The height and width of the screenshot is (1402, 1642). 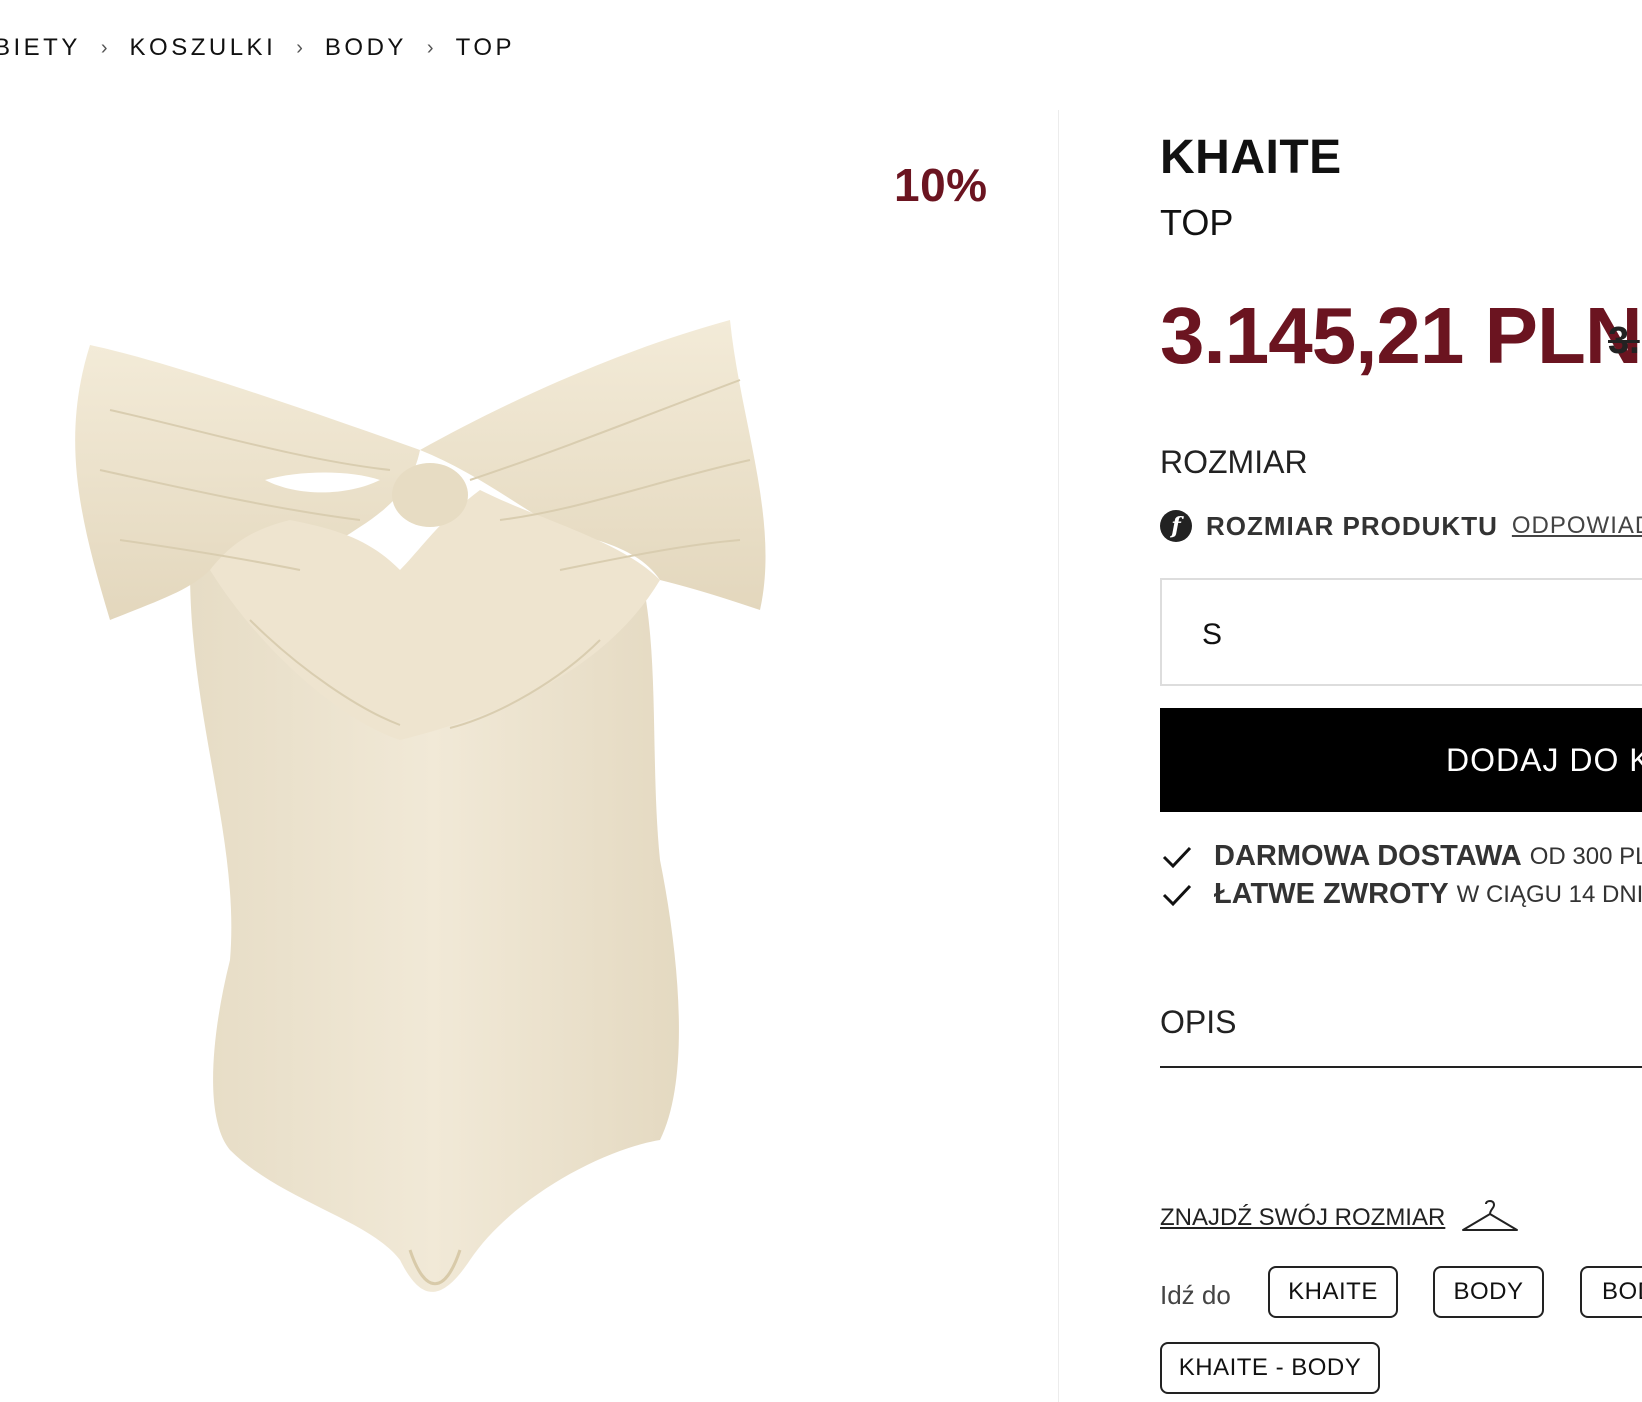 What do you see at coordinates (1488, 1292) in the screenshot?
I see `tag-chip-body: BODY` at bounding box center [1488, 1292].